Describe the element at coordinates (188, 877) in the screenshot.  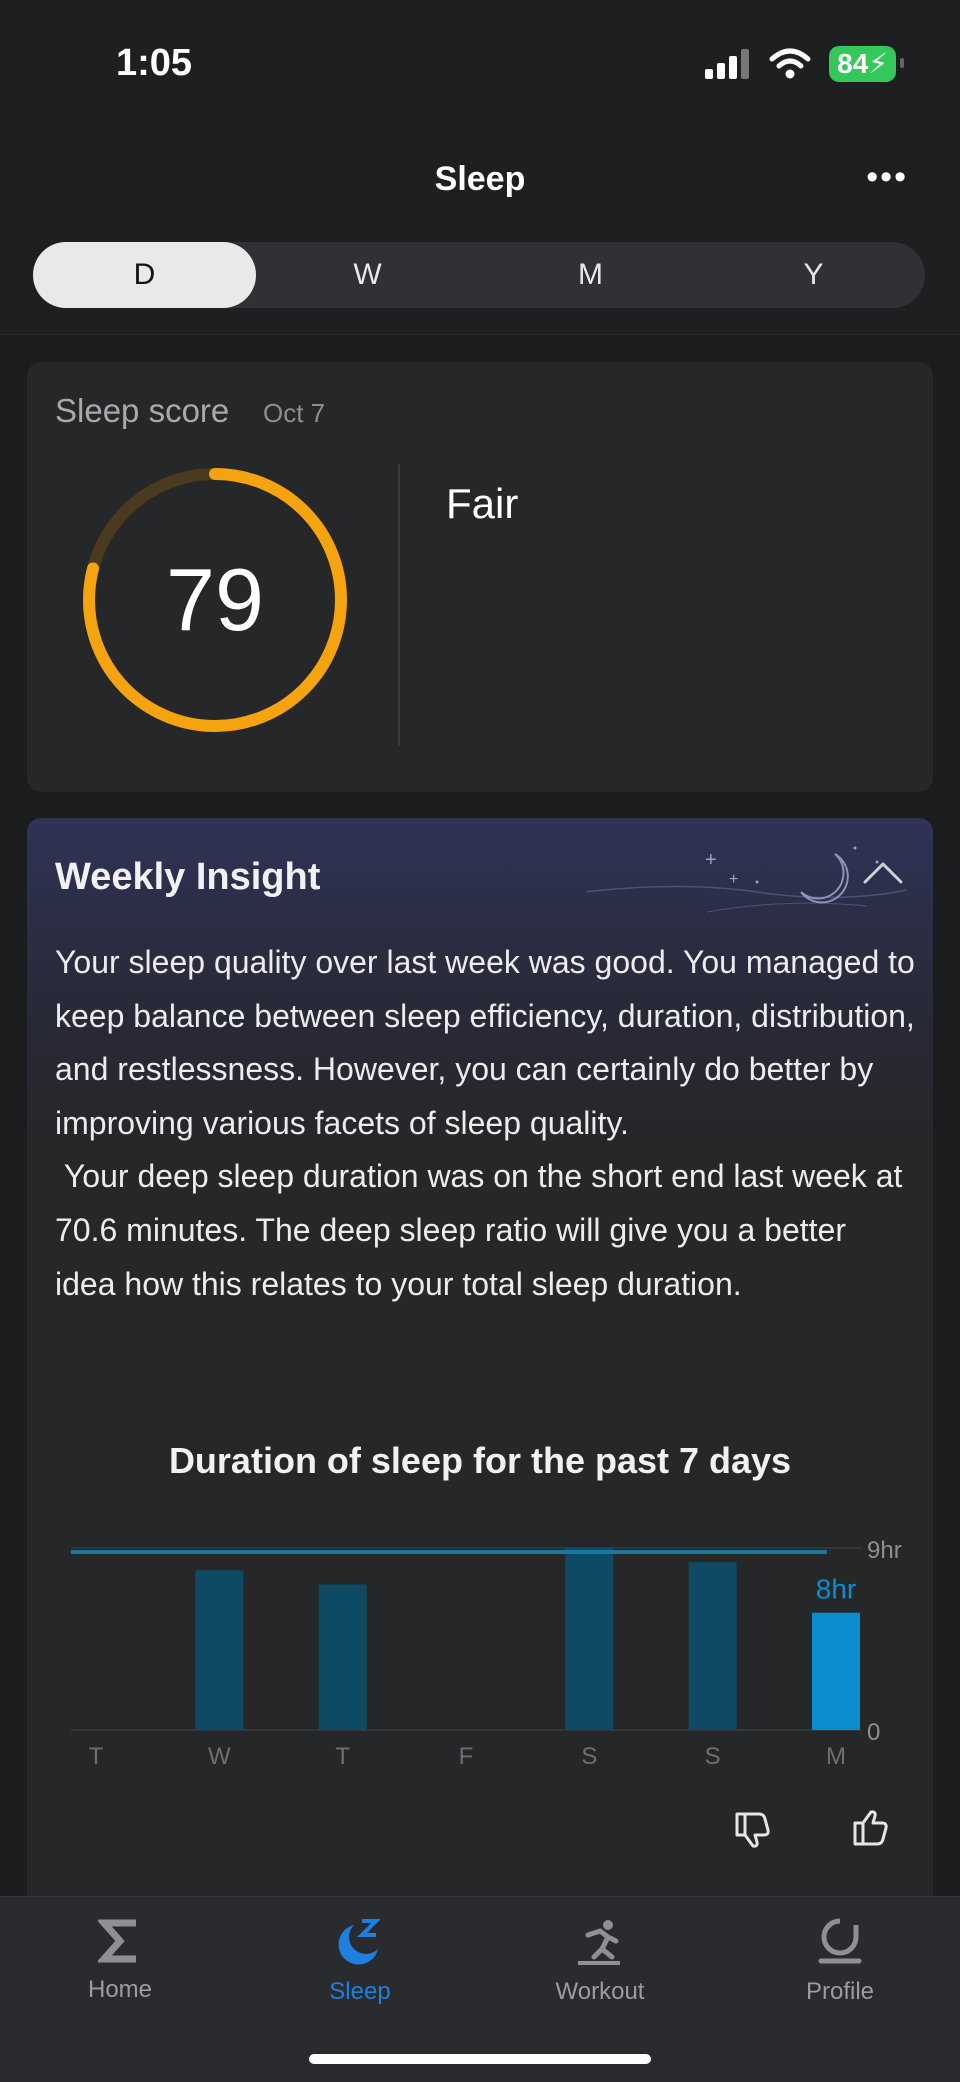
I see `insight-title: Weekly Insight` at that location.